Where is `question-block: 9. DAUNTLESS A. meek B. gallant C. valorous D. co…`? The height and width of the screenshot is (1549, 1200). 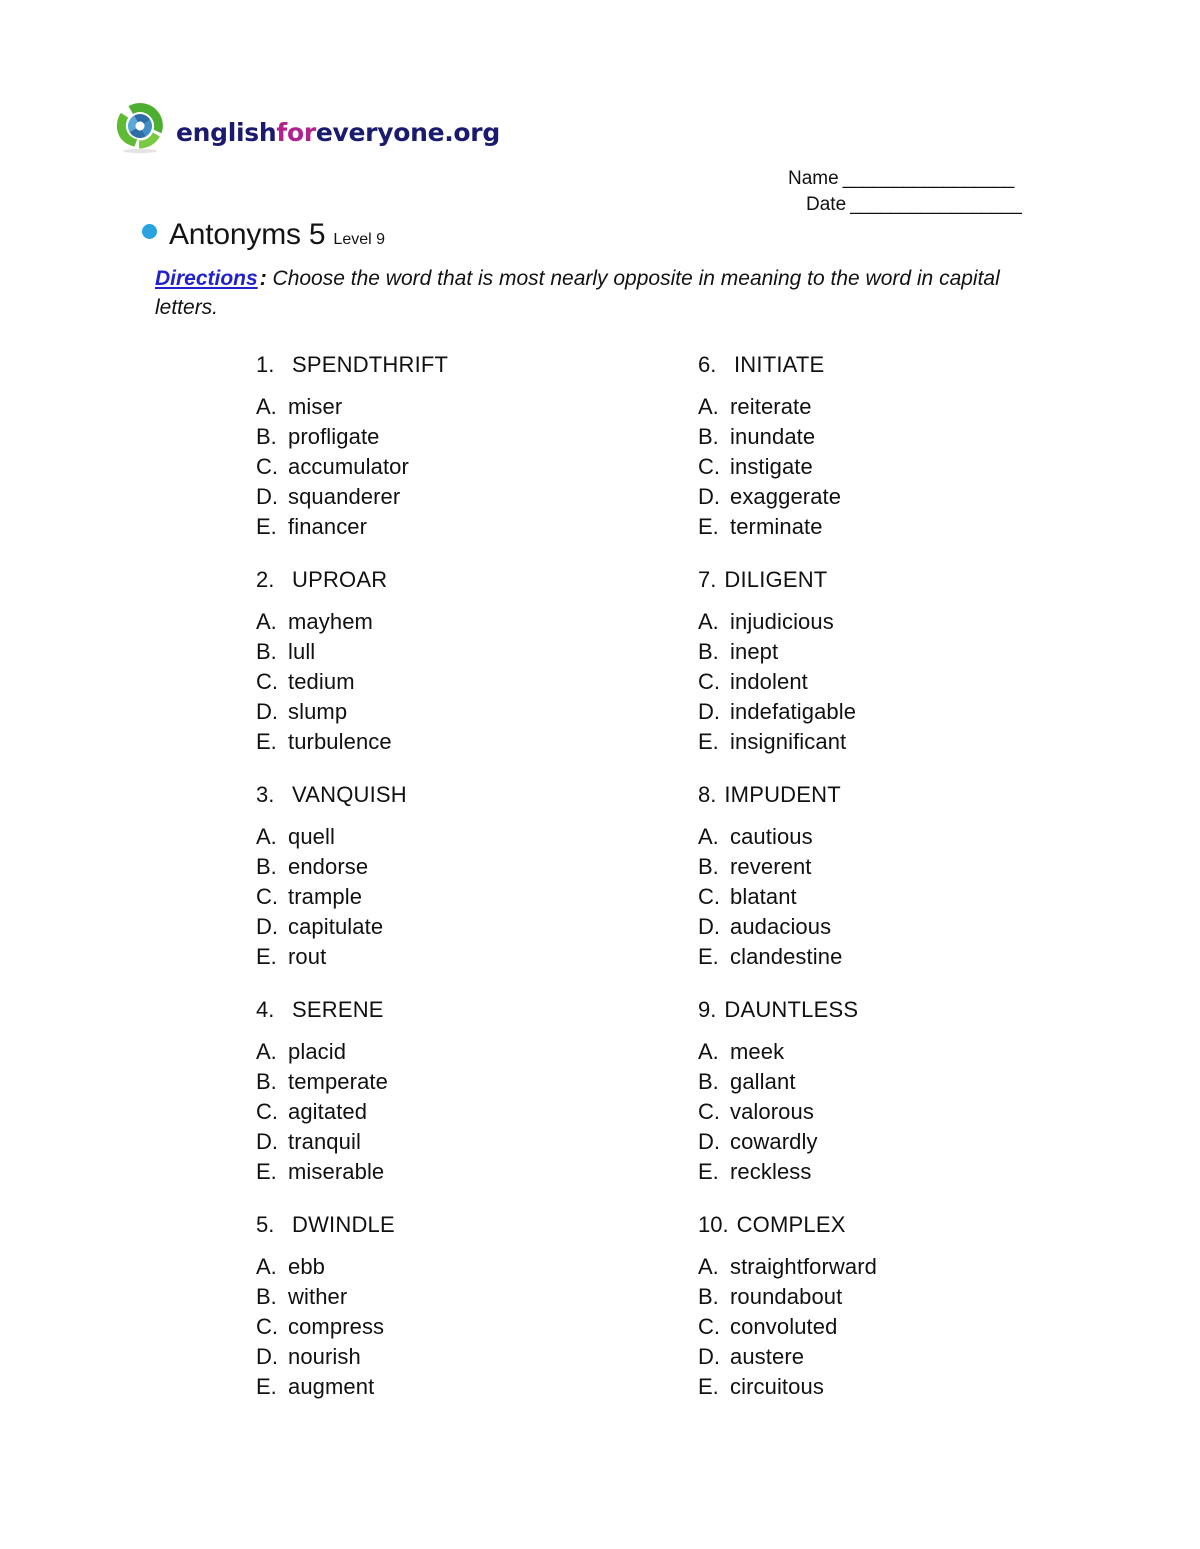
question-block: 9. DAUNTLESS A. meek B. gallant C. valorous D. co… is located at coordinates (908, 1104).